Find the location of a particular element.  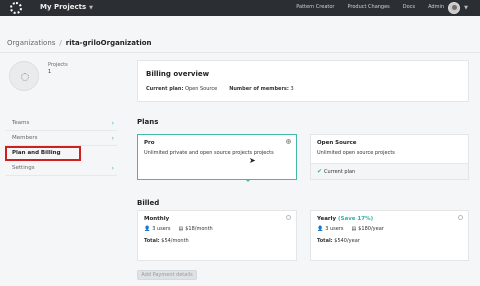

sidebar-item-label: Plan and Billing is located at coordinates (36, 153).